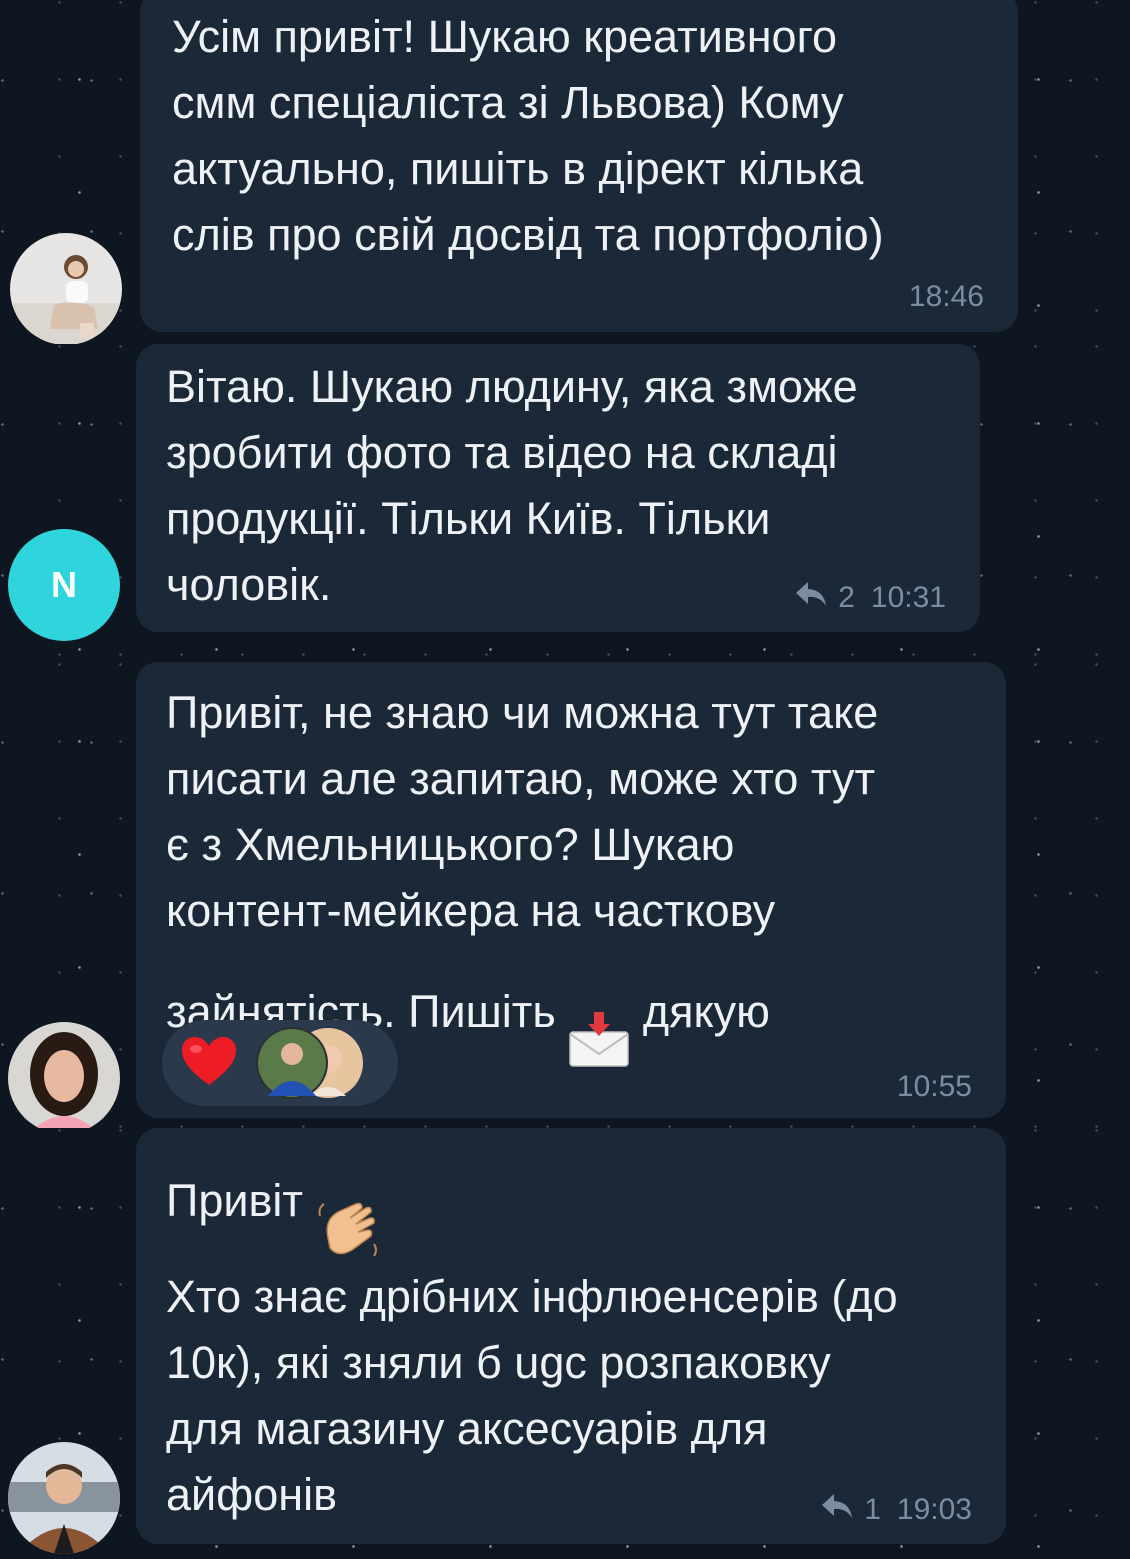 This screenshot has height=1559, width=1130. What do you see at coordinates (872, 1510) in the screenshot?
I see `reply-count: 1` at bounding box center [872, 1510].